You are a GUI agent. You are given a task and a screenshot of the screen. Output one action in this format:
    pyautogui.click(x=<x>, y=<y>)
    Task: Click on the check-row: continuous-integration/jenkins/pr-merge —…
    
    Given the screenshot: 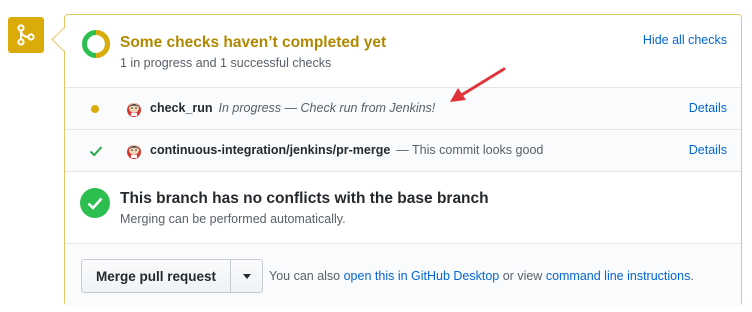 What is the action you would take?
    pyautogui.click(x=403, y=150)
    